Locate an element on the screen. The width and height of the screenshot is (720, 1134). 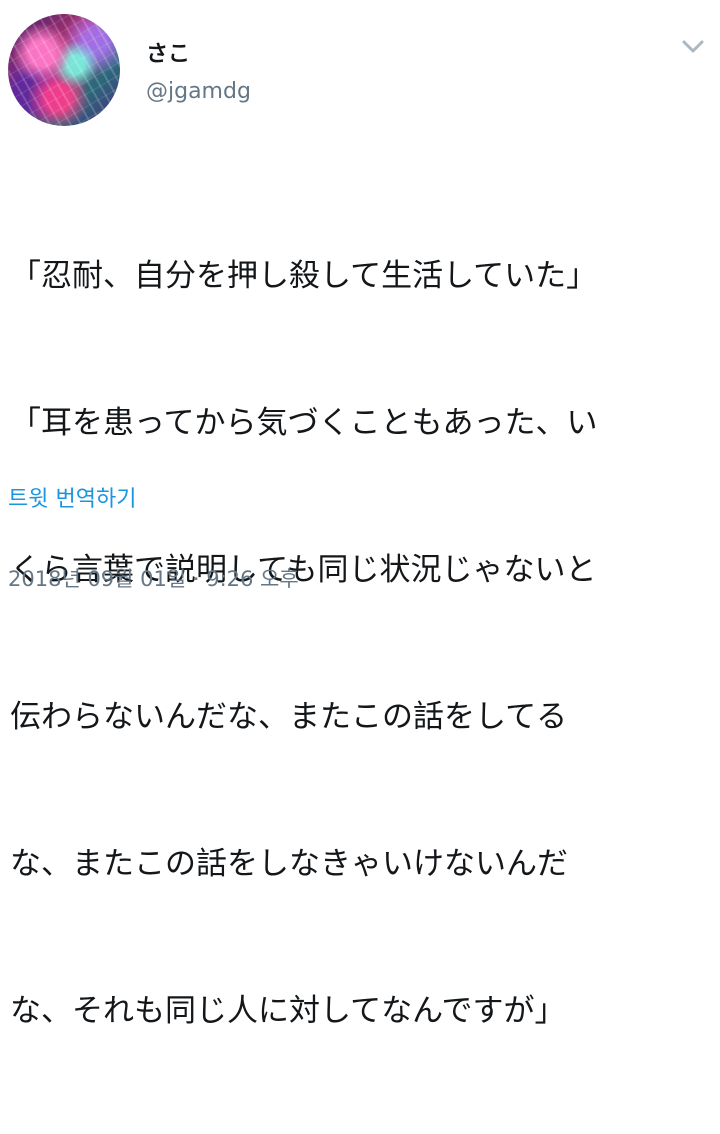
display-name: さこ is located at coordinates (168, 55).